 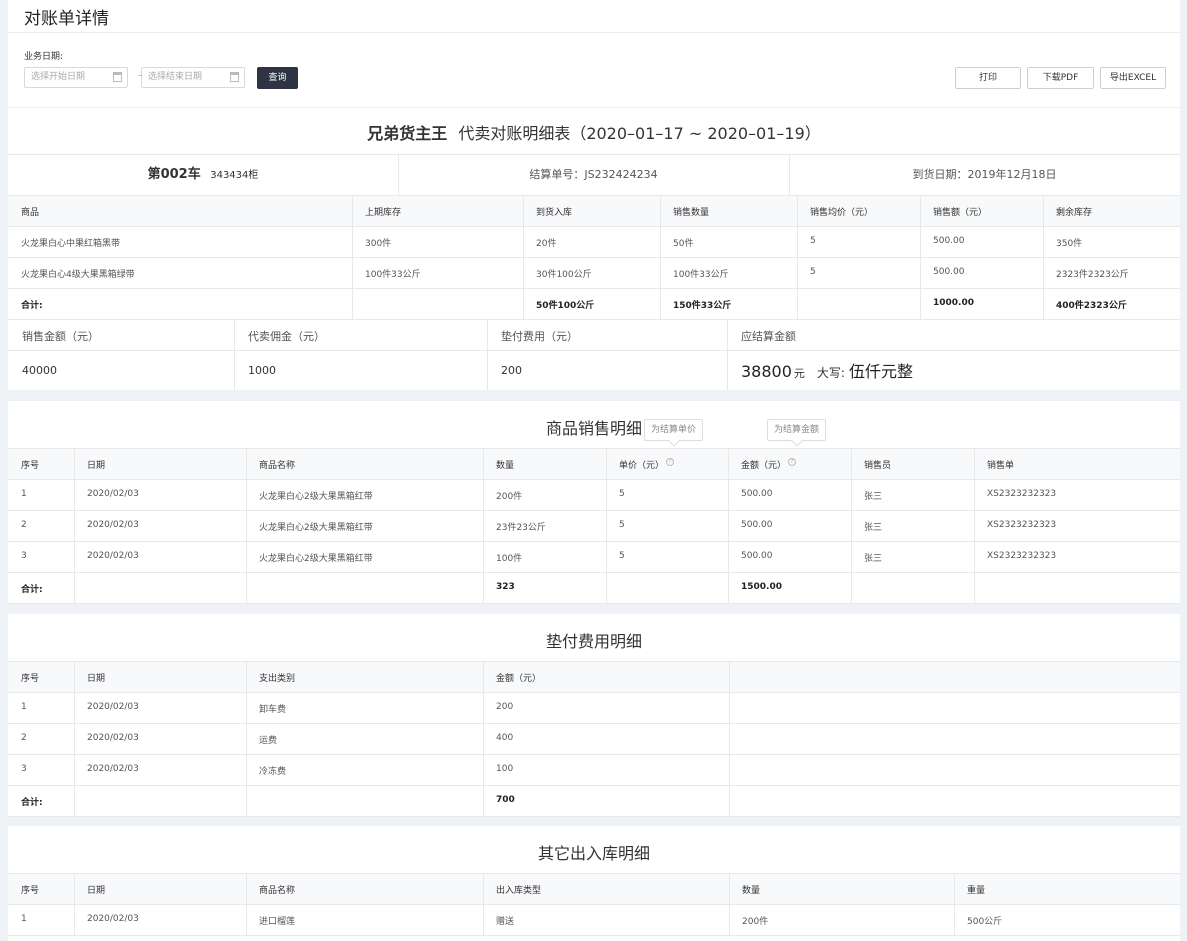 I want to click on column-header: 重量, so click(x=976, y=891).